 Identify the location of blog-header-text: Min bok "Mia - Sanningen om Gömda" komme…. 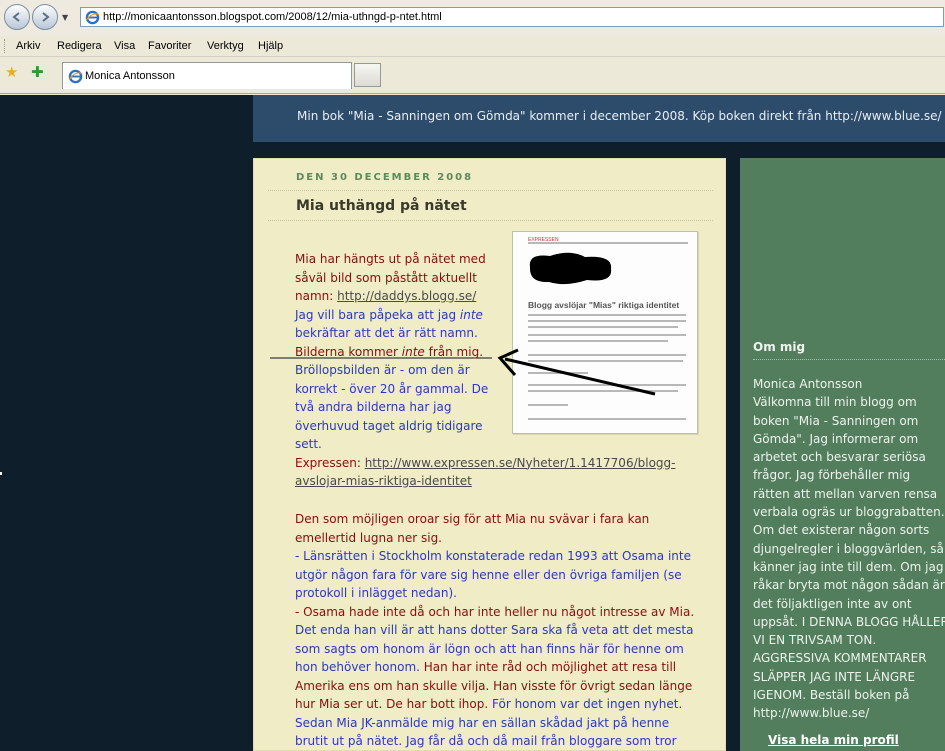
(619, 116).